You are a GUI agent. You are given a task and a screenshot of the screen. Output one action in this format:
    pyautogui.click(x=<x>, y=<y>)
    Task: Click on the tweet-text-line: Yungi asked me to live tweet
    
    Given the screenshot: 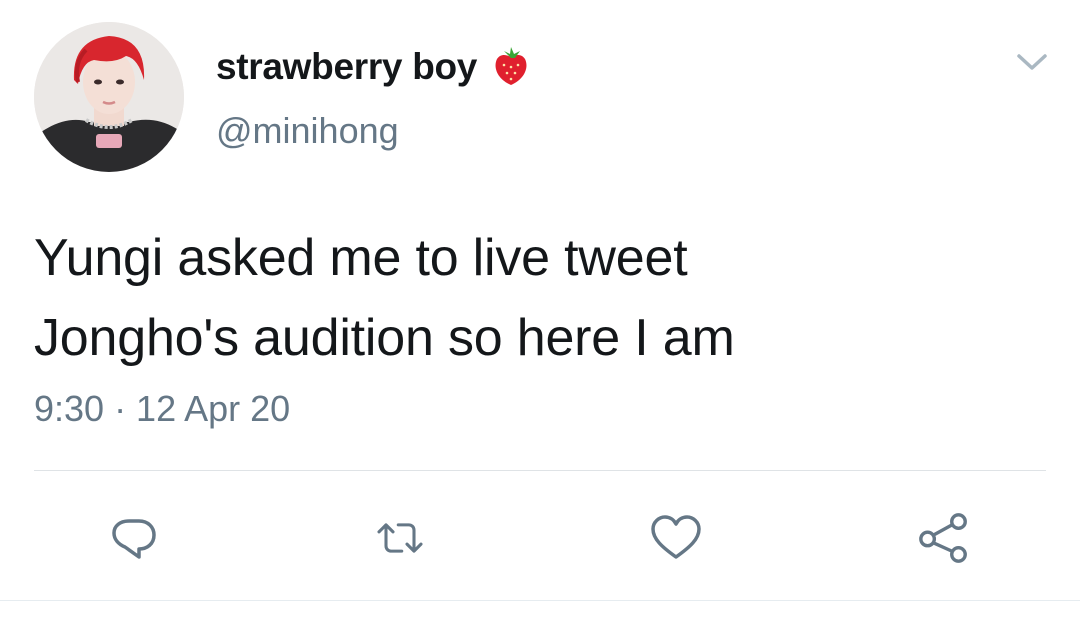 What is the action you would take?
    pyautogui.click(x=361, y=258)
    